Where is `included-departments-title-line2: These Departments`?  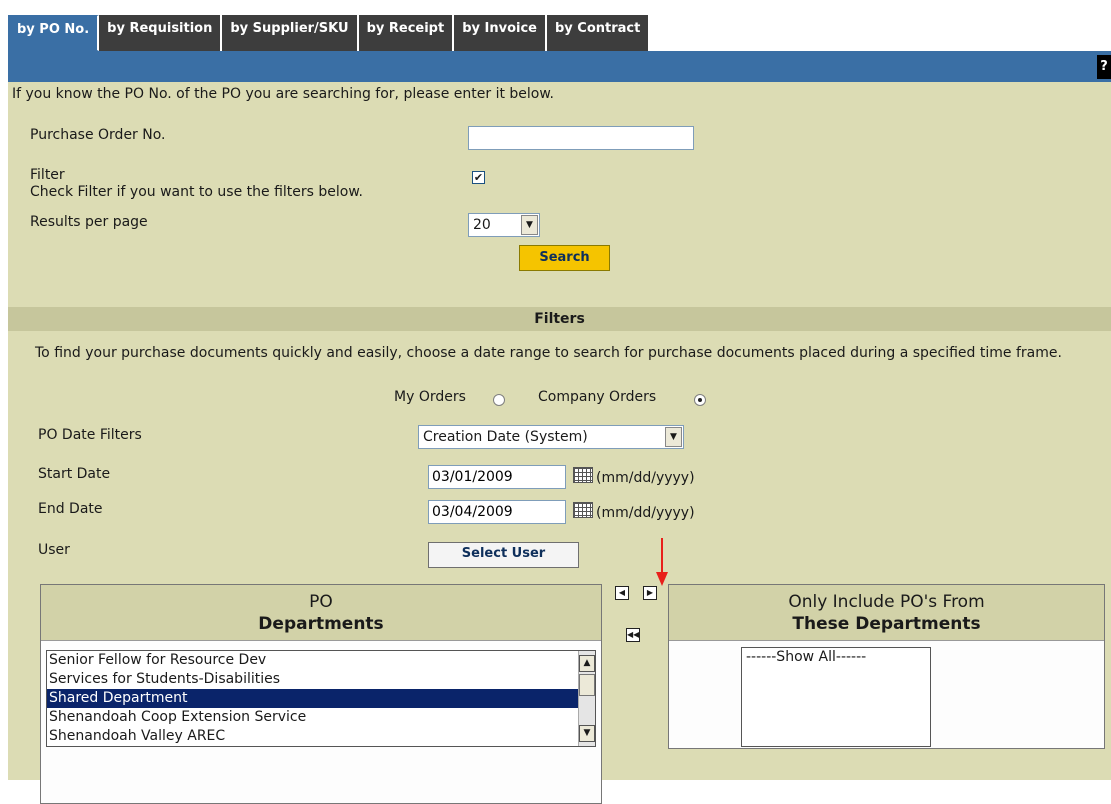 included-departments-title-line2: These Departments is located at coordinates (886, 624).